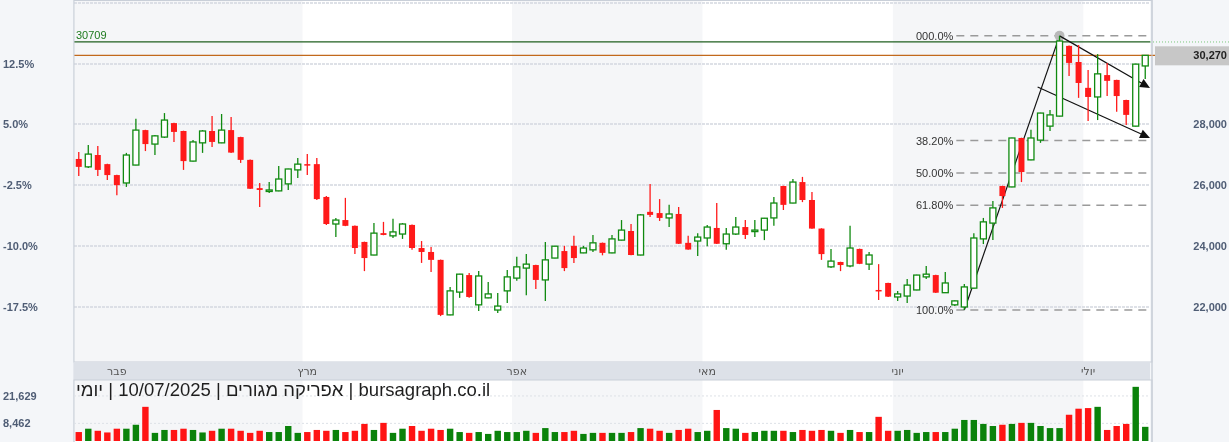  What do you see at coordinates (707, 371) in the screenshot?
I see `month-label: מאי` at bounding box center [707, 371].